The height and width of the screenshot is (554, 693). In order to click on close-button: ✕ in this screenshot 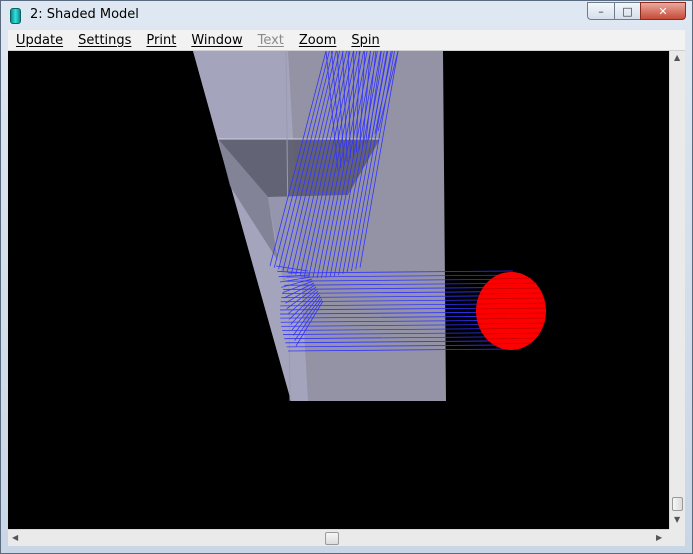, I will do `click(663, 11)`.